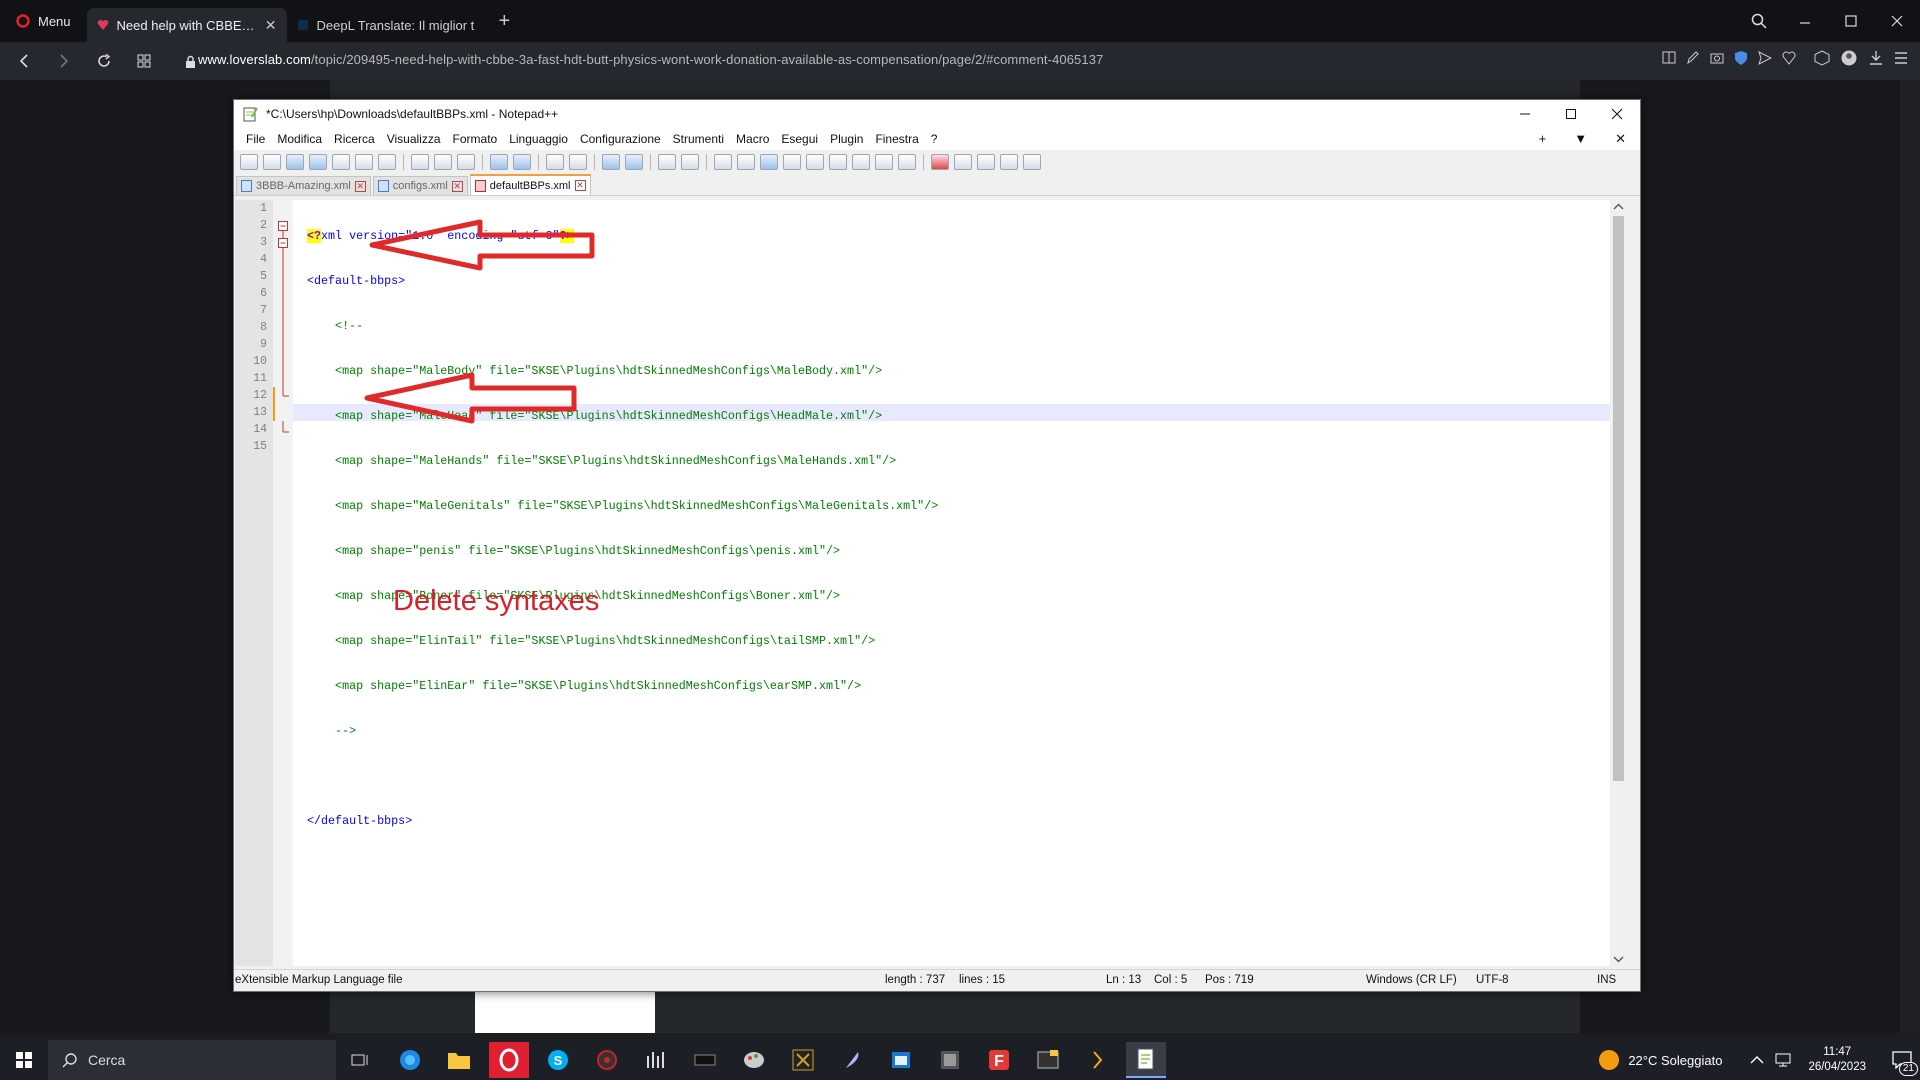 The image size is (1920, 1080). I want to click on save-icon, so click(295, 162).